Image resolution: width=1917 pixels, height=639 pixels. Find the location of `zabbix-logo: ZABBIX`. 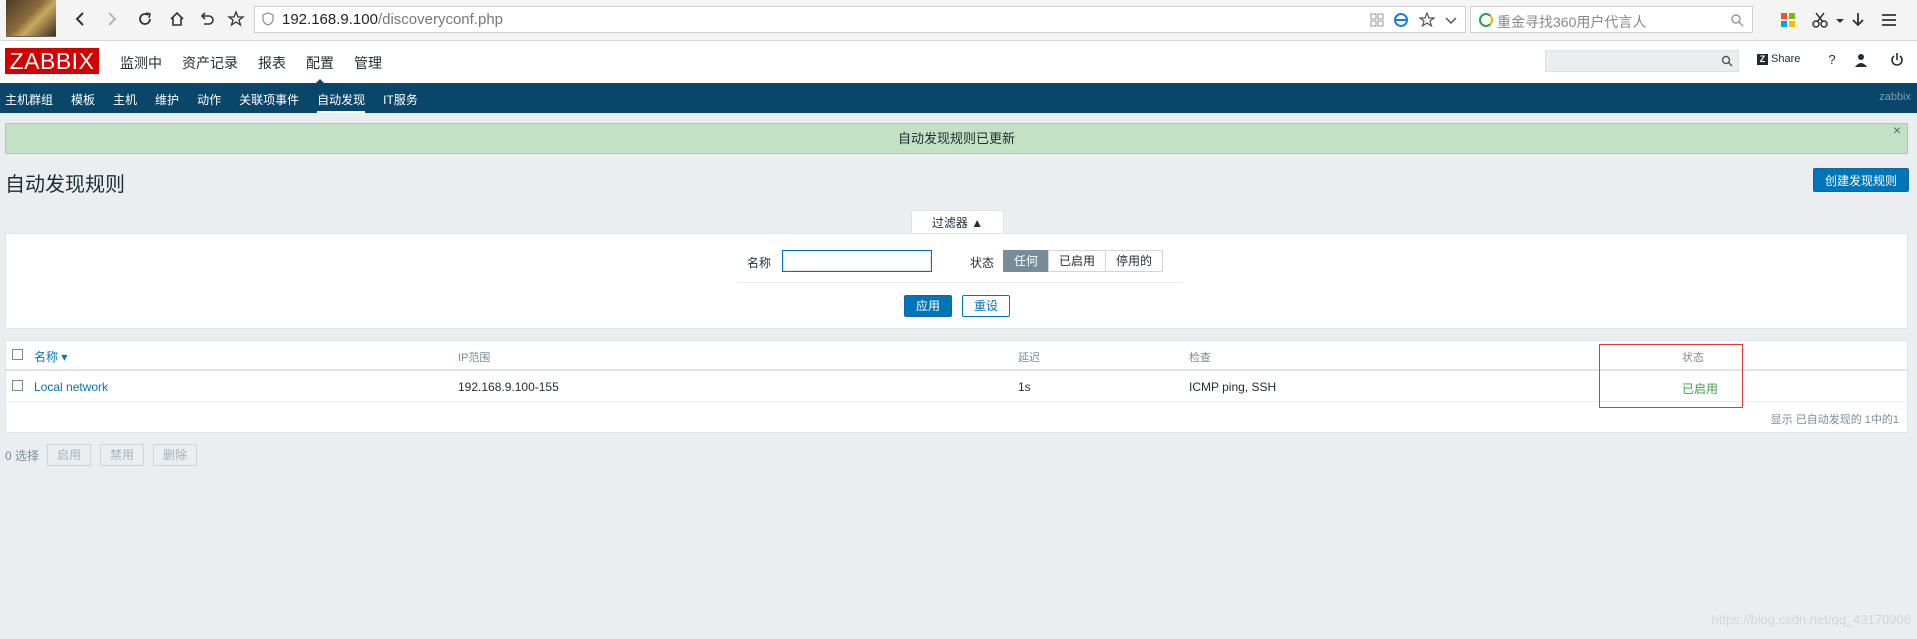

zabbix-logo: ZABBIX is located at coordinates (52, 61).